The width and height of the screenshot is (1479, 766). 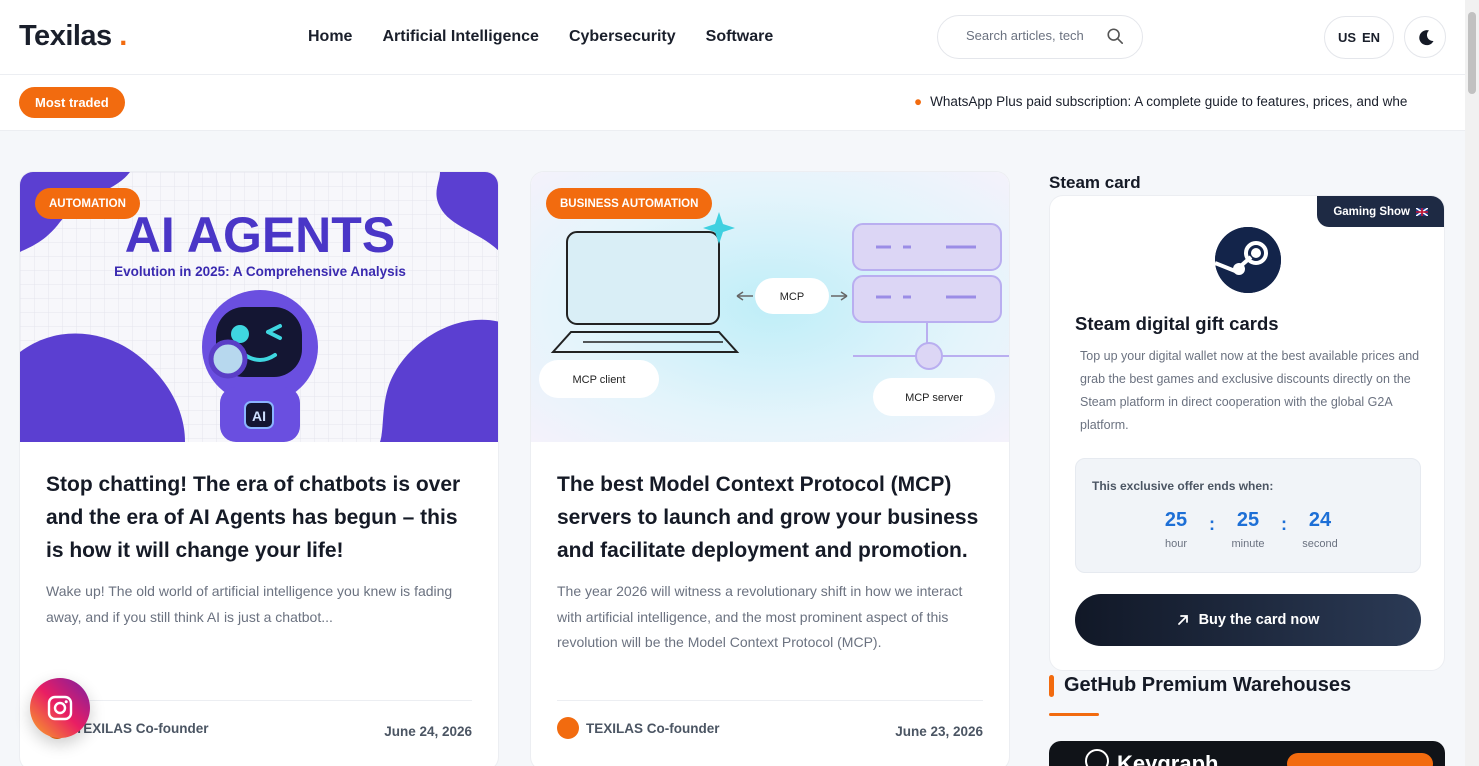 What do you see at coordinates (1074, 714) in the screenshot?
I see `title-underline` at bounding box center [1074, 714].